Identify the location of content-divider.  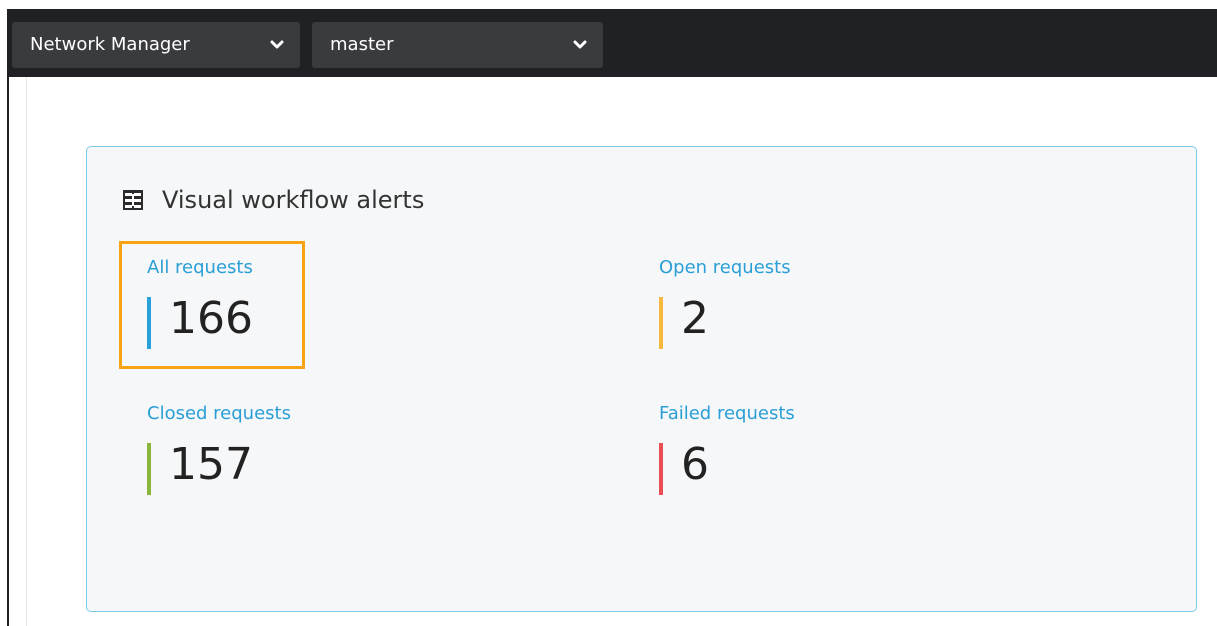
(26, 351).